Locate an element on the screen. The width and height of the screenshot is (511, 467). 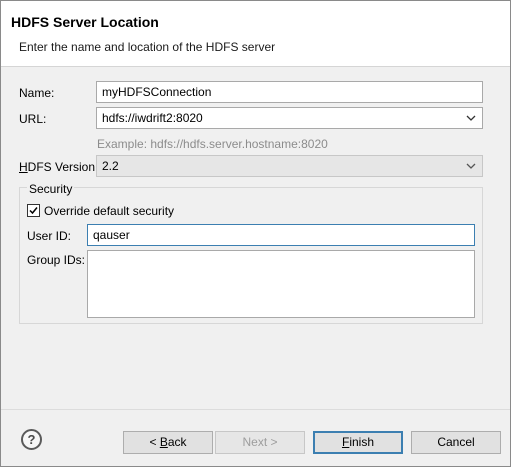
footer-divider is located at coordinates (255, 409).